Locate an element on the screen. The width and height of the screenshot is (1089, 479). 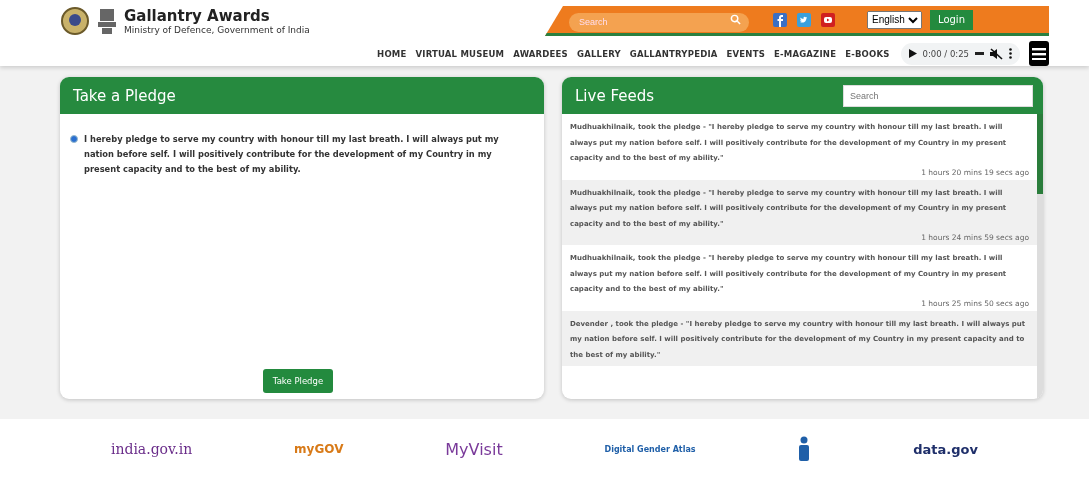
take-pledge-button: Take Pledge is located at coordinates (298, 381).